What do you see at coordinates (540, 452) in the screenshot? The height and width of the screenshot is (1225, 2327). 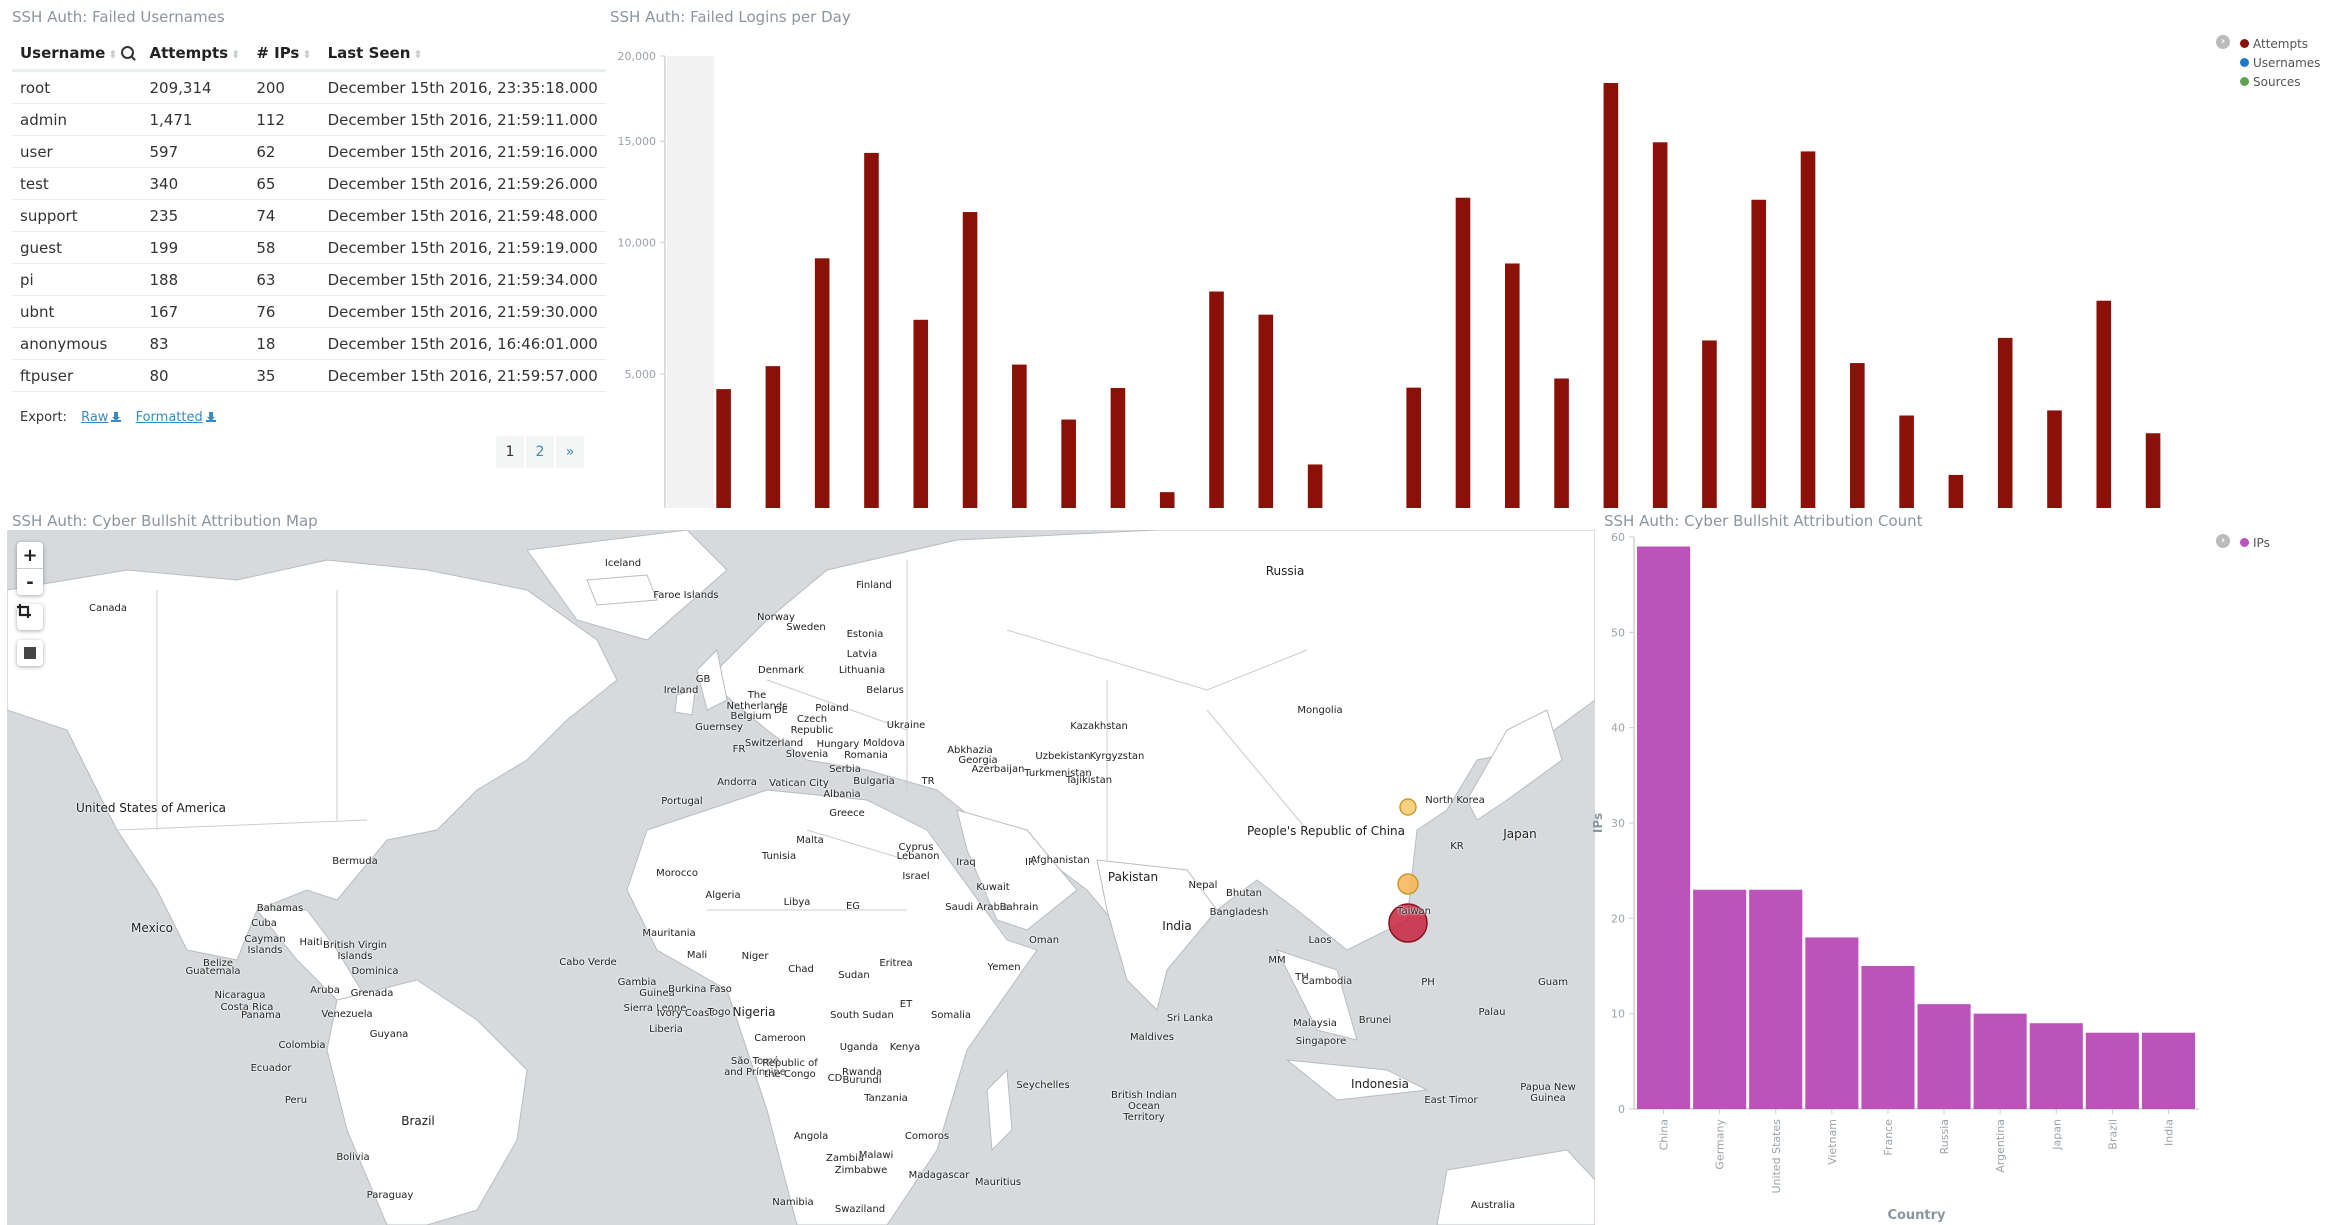 I see `page-2-button: 2` at bounding box center [540, 452].